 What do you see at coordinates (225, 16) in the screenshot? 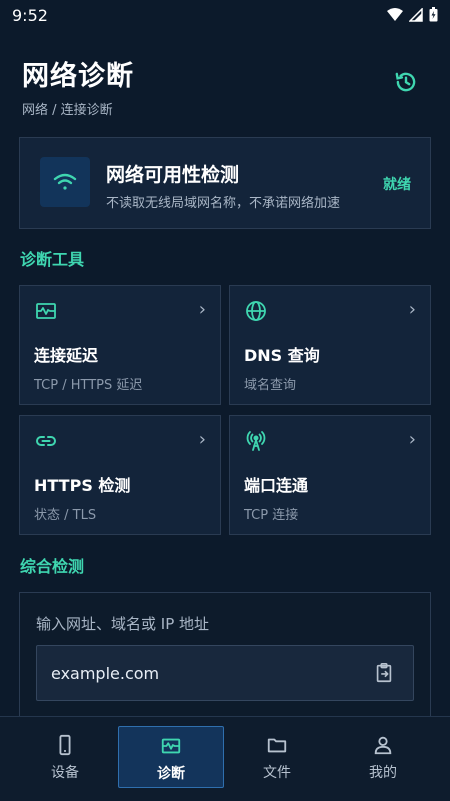
I see `status-bar: 9:52` at bounding box center [225, 16].